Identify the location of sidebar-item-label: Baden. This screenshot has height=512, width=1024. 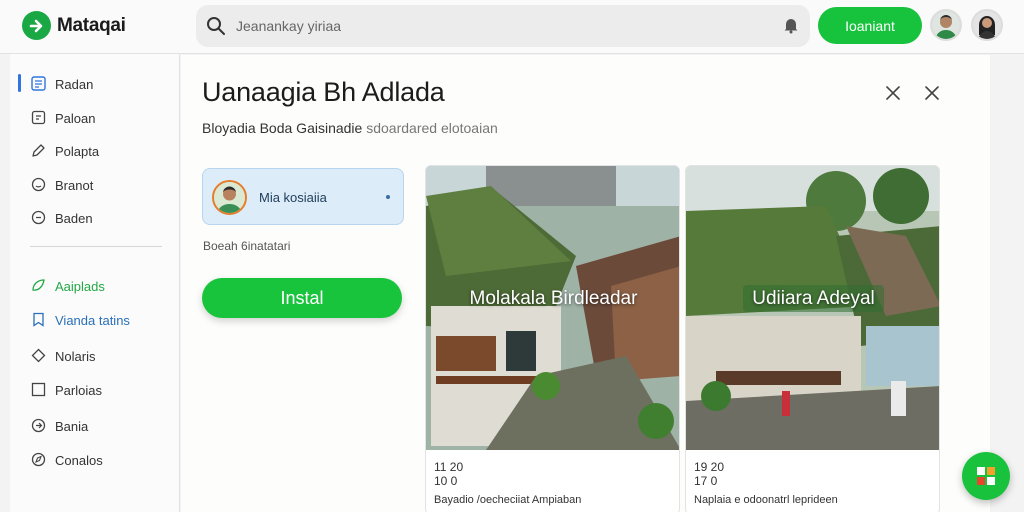
(74, 218).